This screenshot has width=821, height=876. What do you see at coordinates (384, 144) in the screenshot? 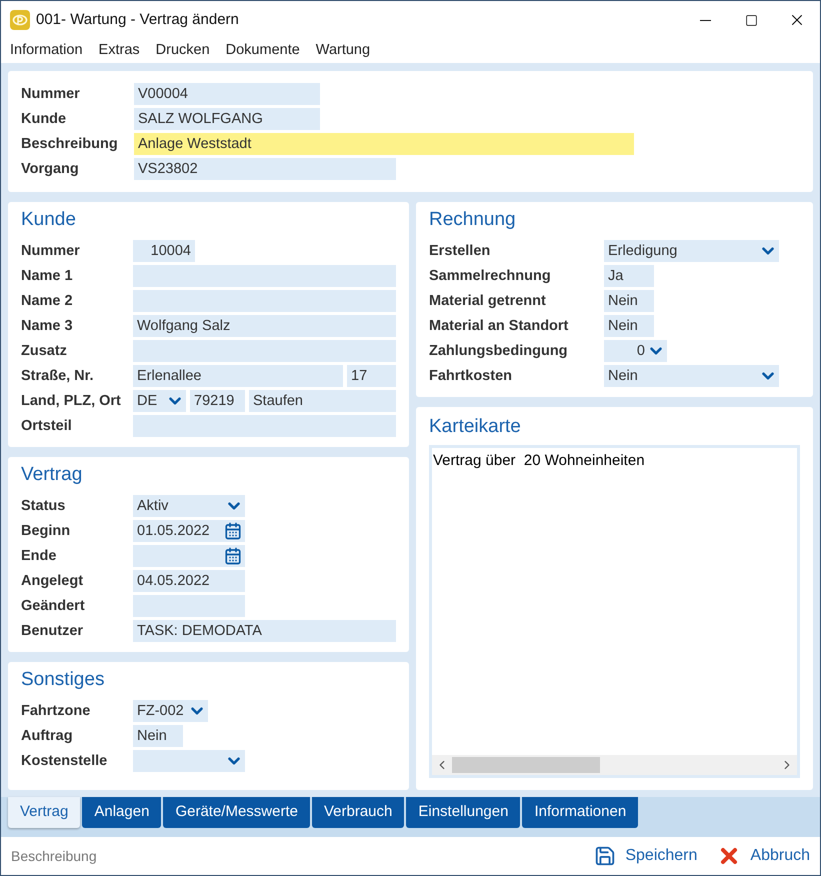
I see `text-field: Anlage Weststadt` at bounding box center [384, 144].